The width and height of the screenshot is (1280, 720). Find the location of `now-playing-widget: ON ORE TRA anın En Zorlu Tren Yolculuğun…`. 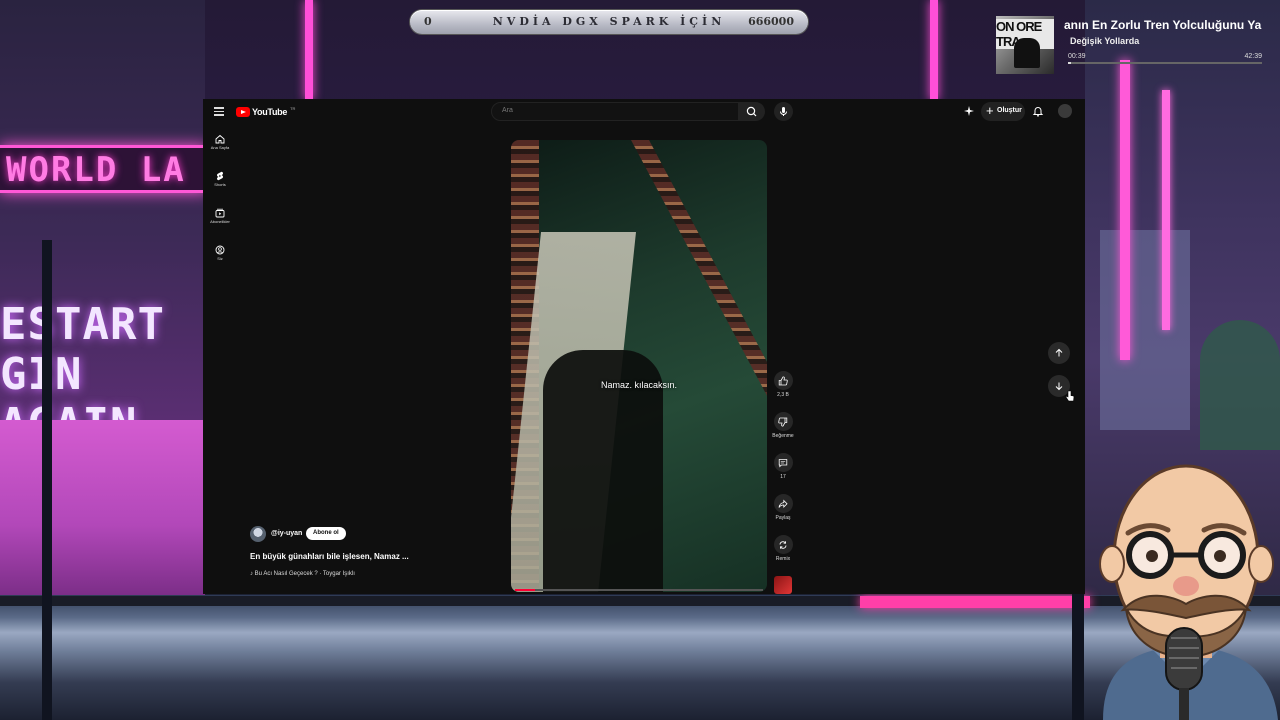

now-playing-widget: ON ORE TRA anın En Zorlu Tren Yolculuğun… is located at coordinates (1138, 44).